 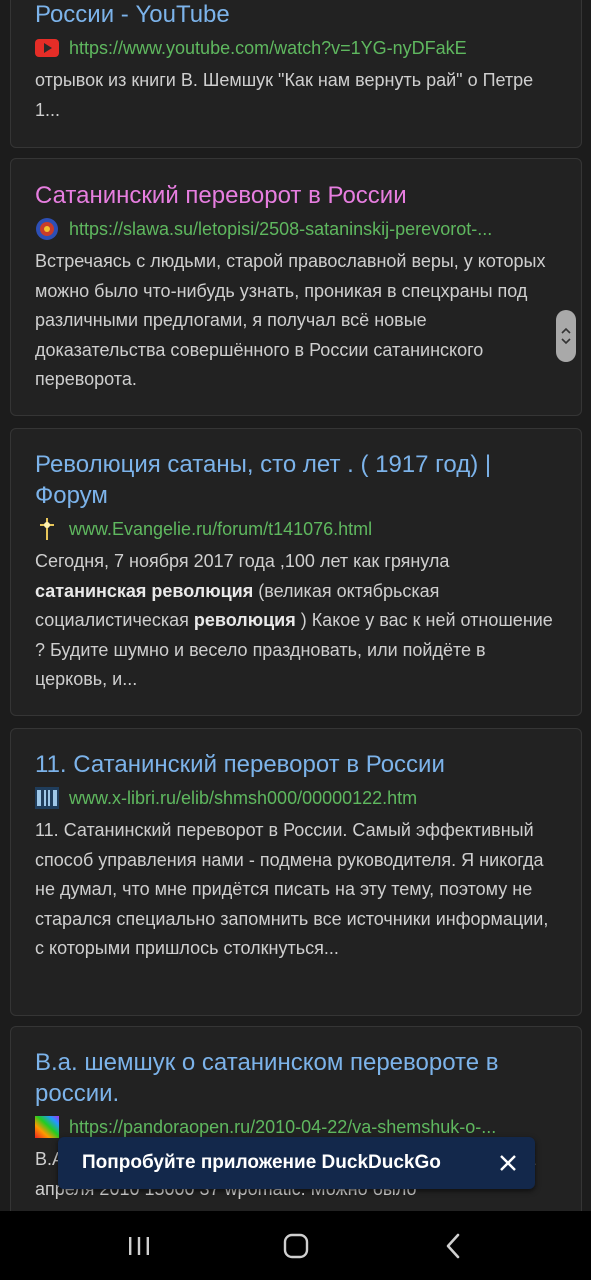 What do you see at coordinates (261, 1163) in the screenshot?
I see `promo-text: Попробуйте приложение DuckDuckGo` at bounding box center [261, 1163].